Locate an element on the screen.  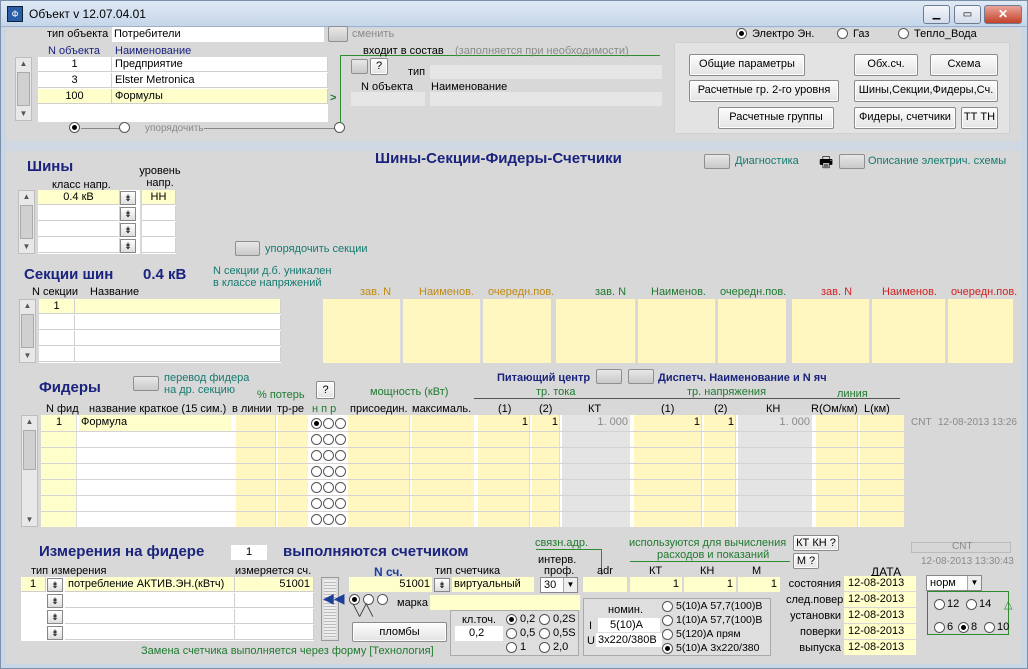
interval-select: 30 ▼ is located at coordinates (559, 585).